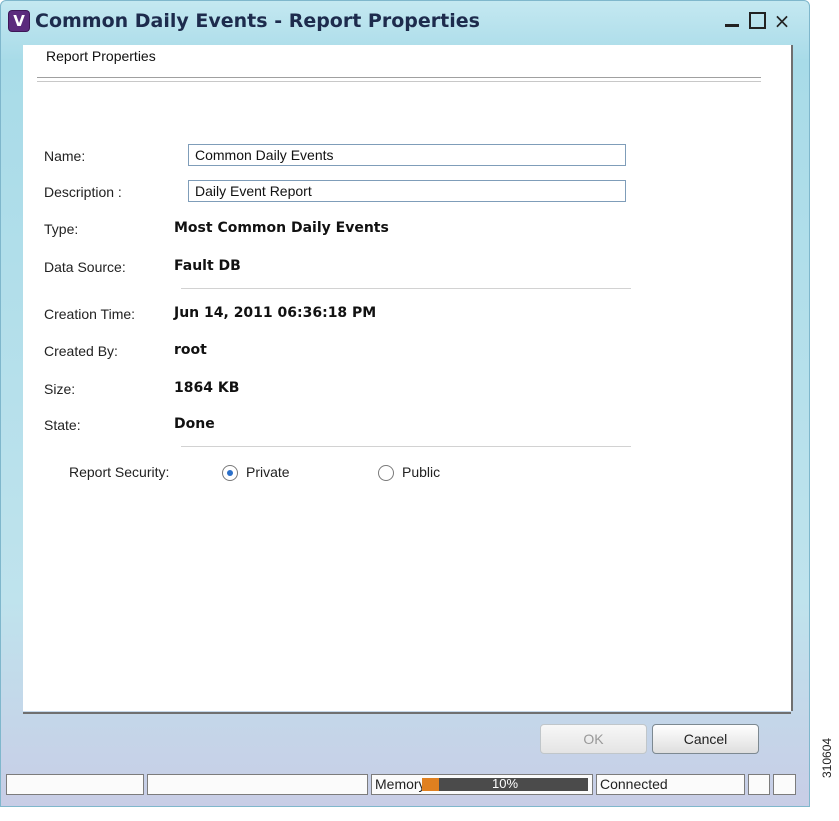 The image size is (839, 821). I want to click on description-field: Daily Event Report, so click(407, 191).